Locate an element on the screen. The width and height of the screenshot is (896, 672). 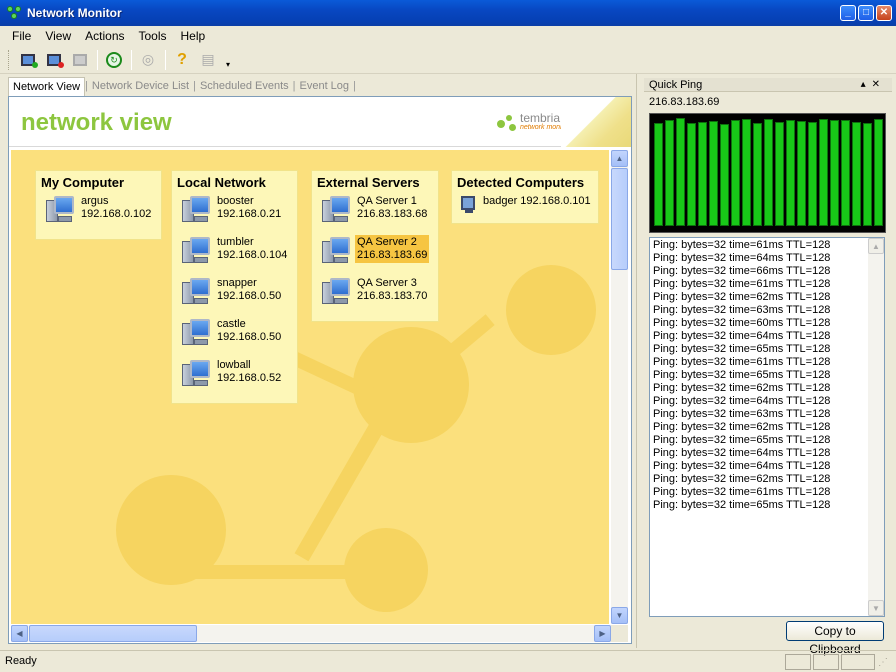
tab-scheduled-events: Scheduled Events is located at coordinates (244, 86).